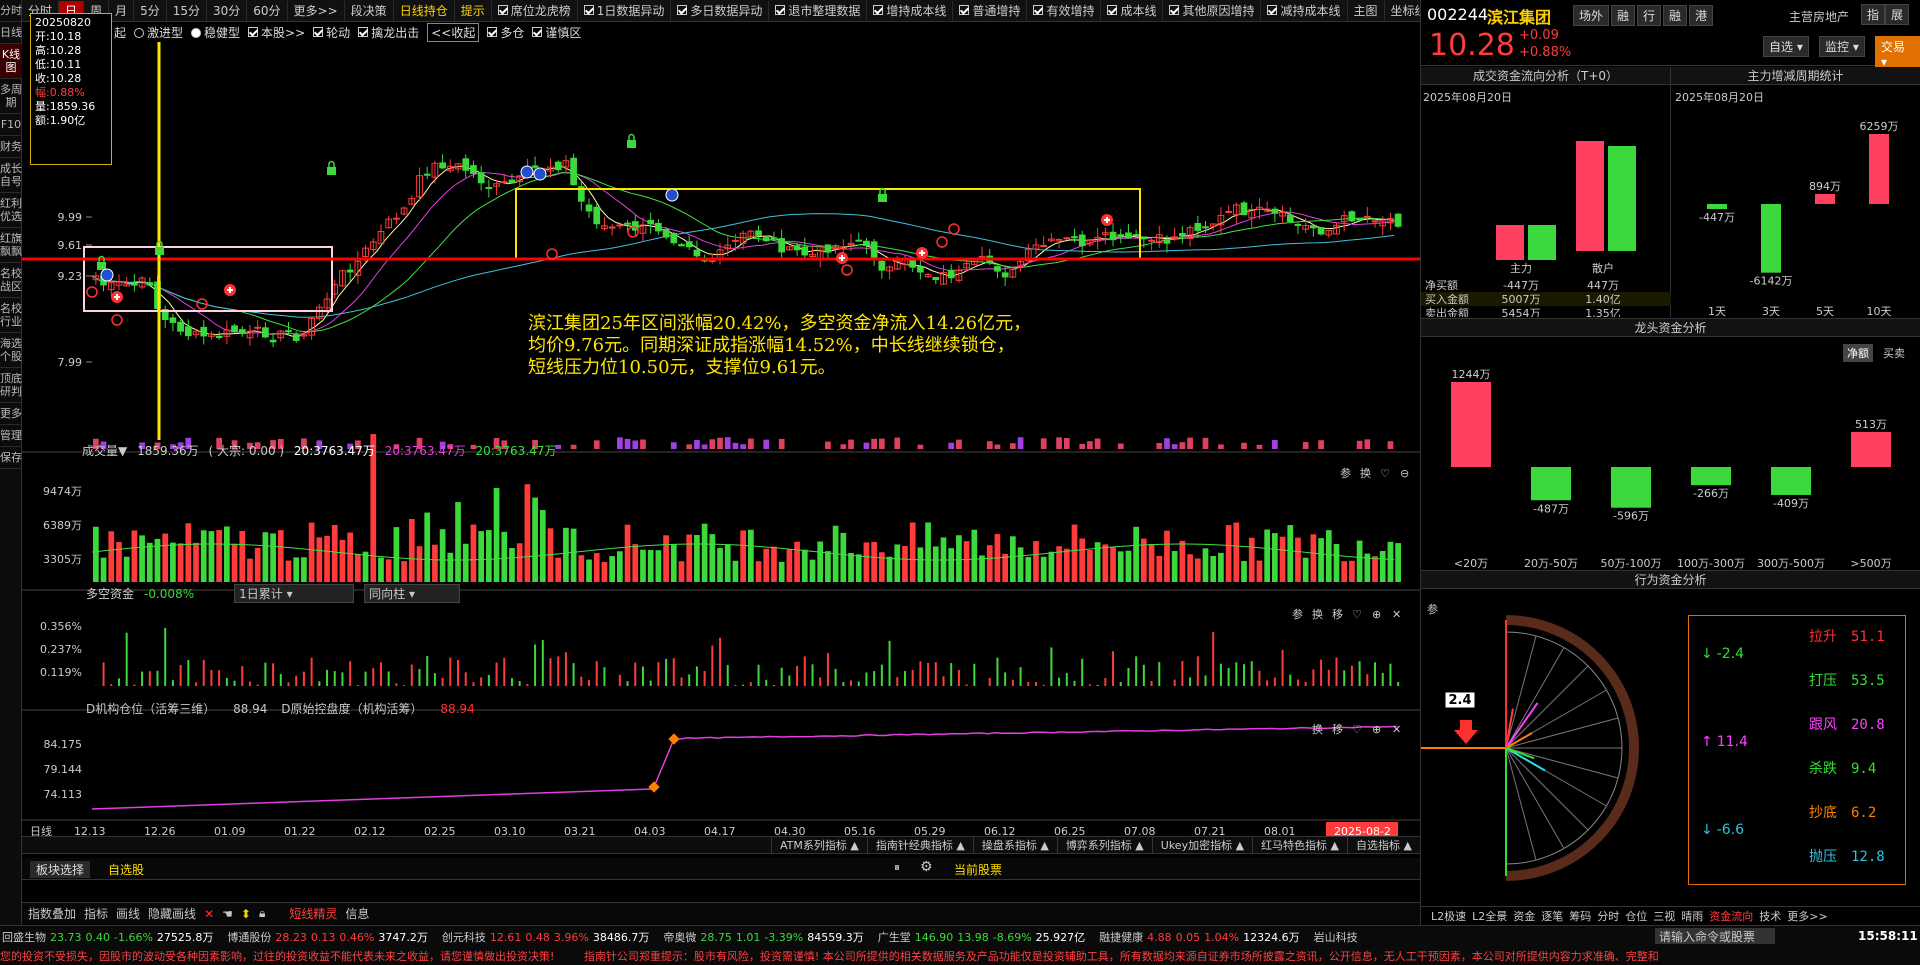 This screenshot has width=1920, height=965. I want to click on indicator-tab-4: Ukey加密指标 ▲, so click(1201, 845).